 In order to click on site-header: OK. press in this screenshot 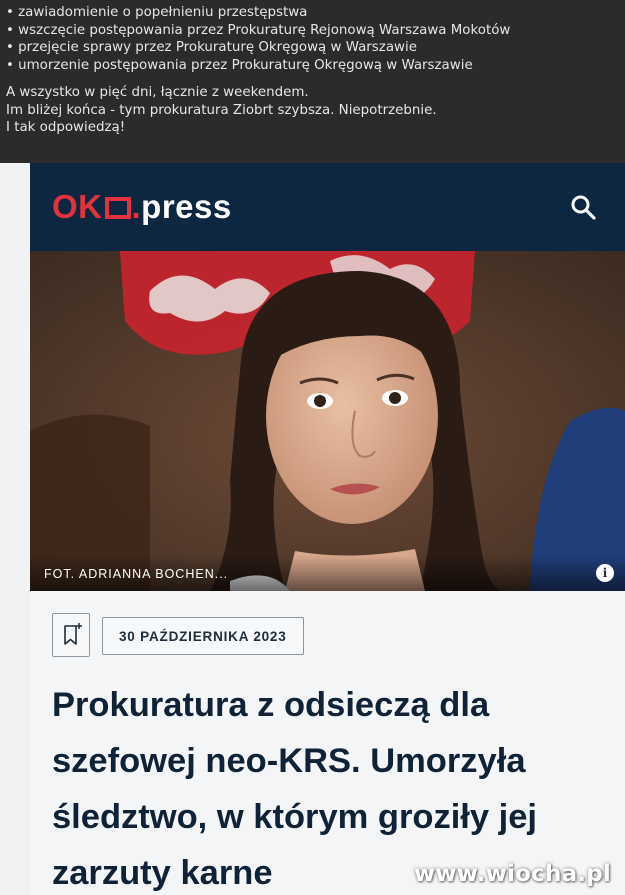, I will do `click(327, 207)`.